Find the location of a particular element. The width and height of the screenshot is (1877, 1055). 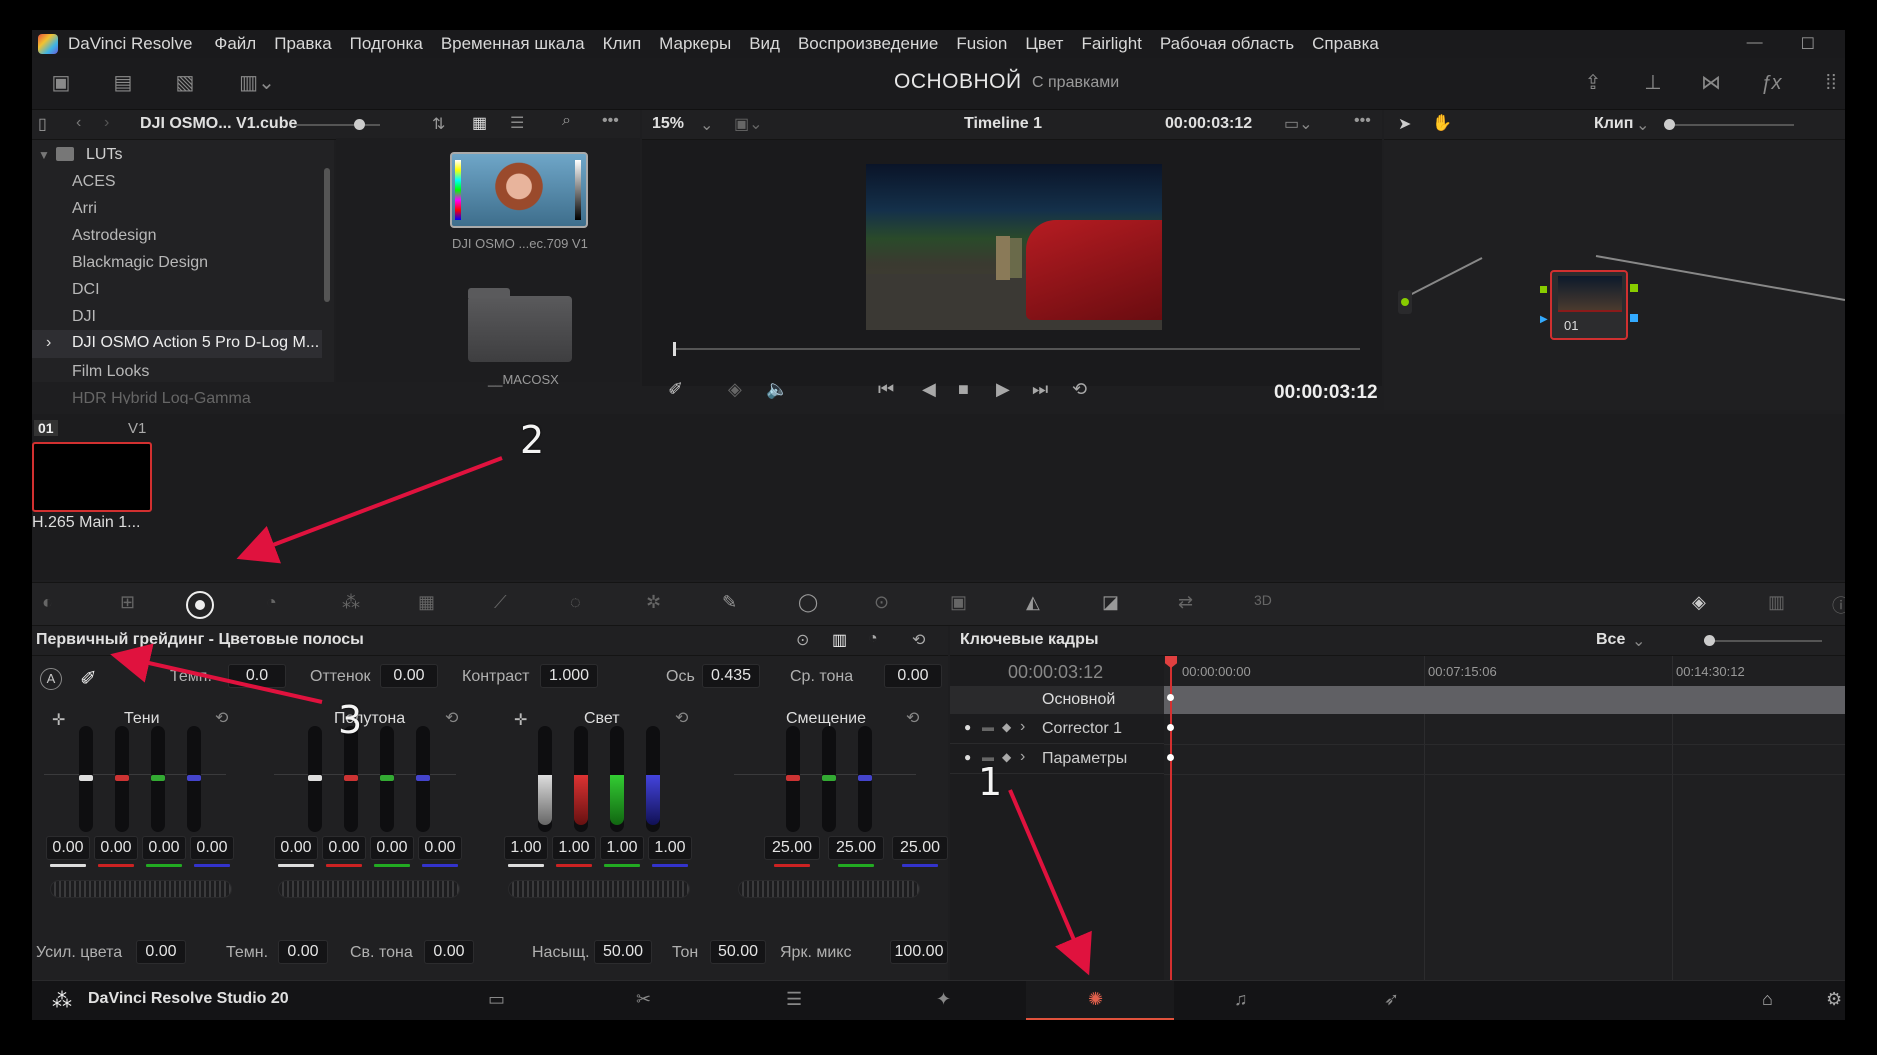

annotation-label-2: 2 is located at coordinates (532, 440).